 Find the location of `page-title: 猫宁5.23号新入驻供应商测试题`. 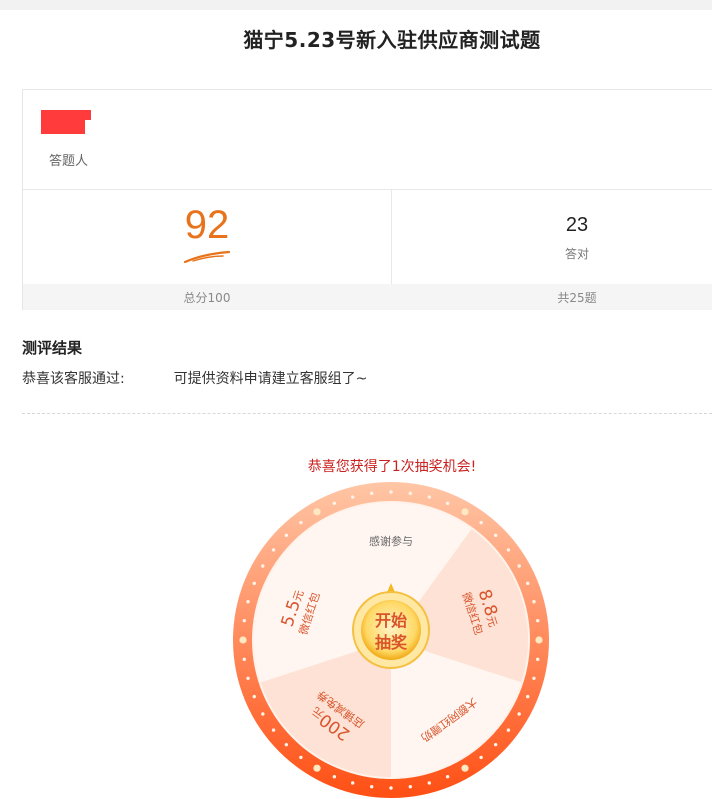

page-title: 猫宁5.23号新入驻供应商测试题 is located at coordinates (392, 40).